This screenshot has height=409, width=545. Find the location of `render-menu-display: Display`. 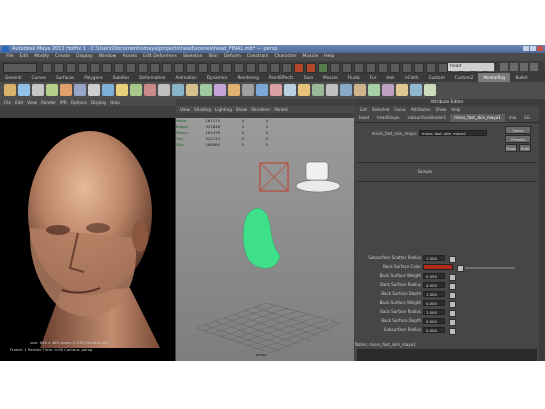

render-menu-display: Display is located at coordinates (98, 102).